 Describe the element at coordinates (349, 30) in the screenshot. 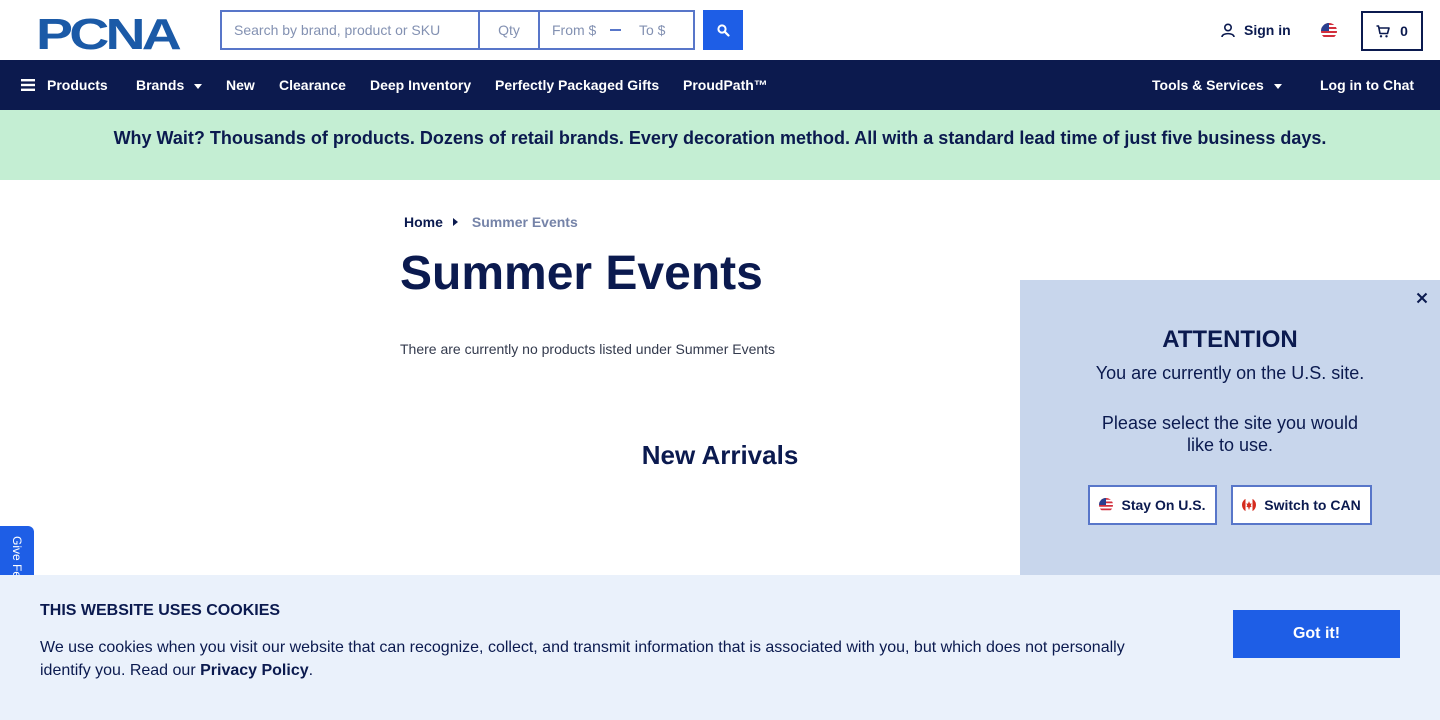

I see `search-input` at that location.